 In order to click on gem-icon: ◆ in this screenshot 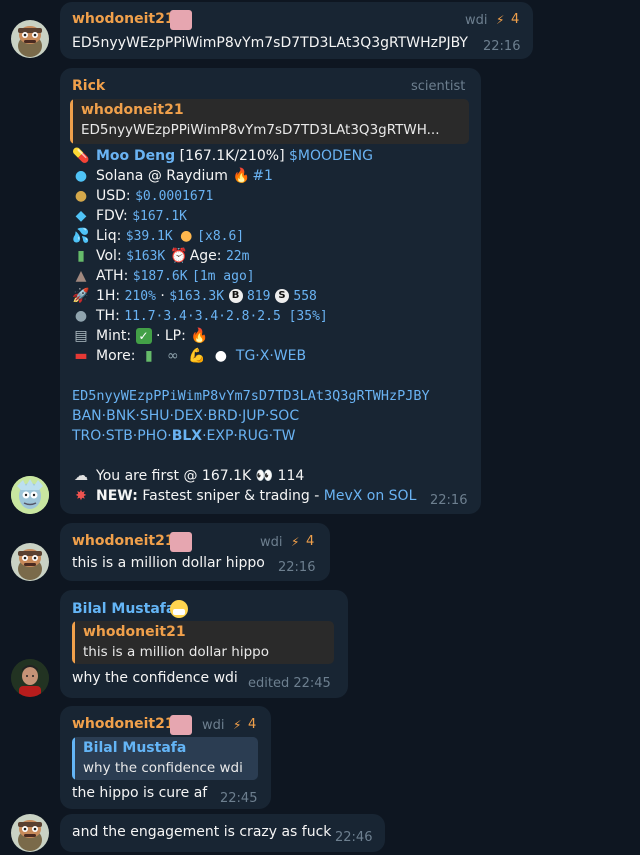, I will do `click(81, 216)`.